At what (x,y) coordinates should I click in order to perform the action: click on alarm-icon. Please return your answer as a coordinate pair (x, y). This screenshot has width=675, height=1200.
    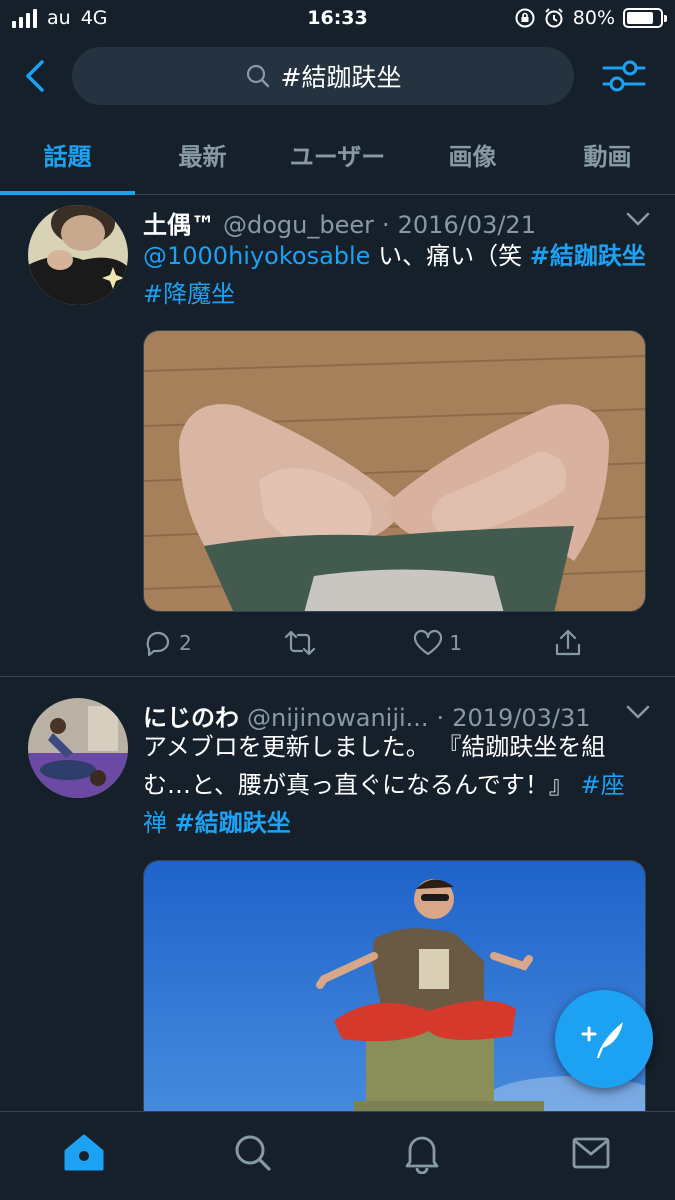
    Looking at the image, I should click on (554, 18).